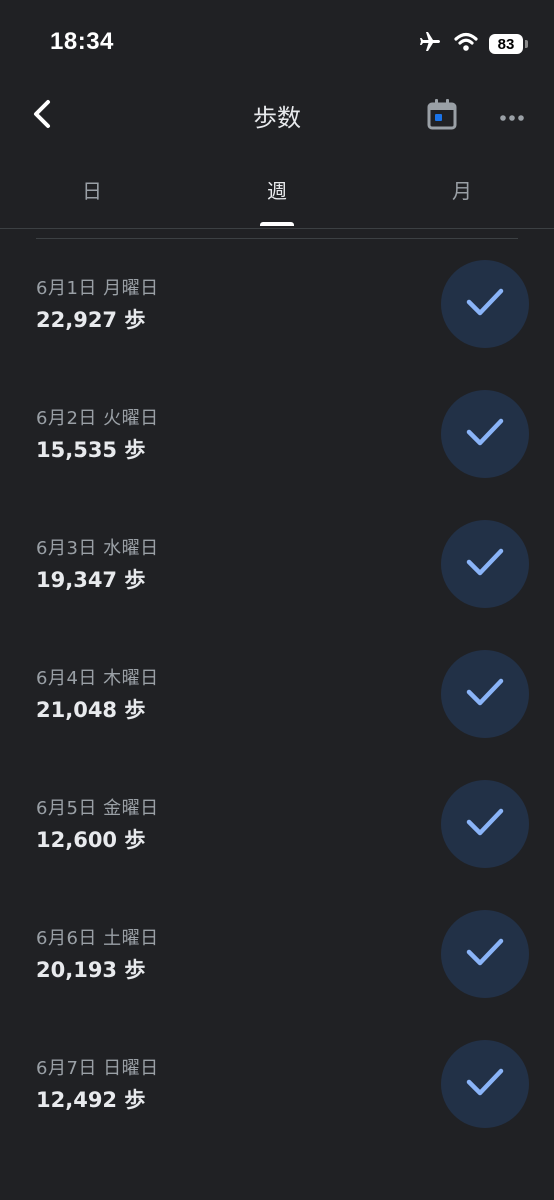 The height and width of the screenshot is (1200, 554). I want to click on tab-day: 日, so click(92, 193).